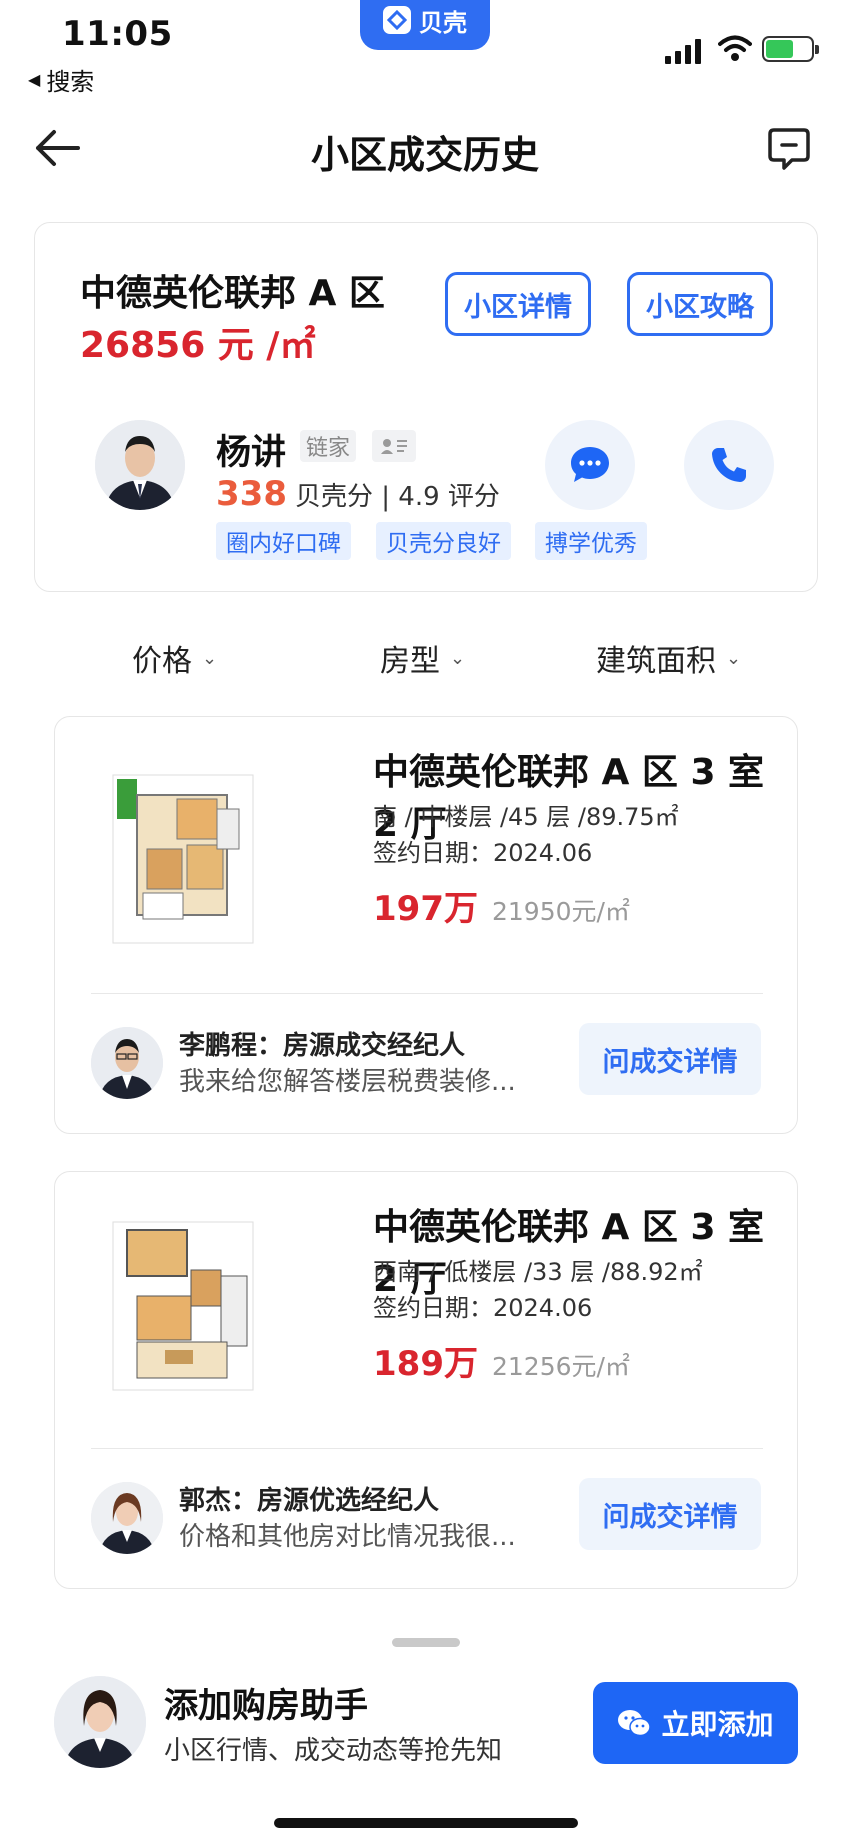 This screenshot has width=850, height=1841. I want to click on app-name: 贝壳, so click(443, 22).